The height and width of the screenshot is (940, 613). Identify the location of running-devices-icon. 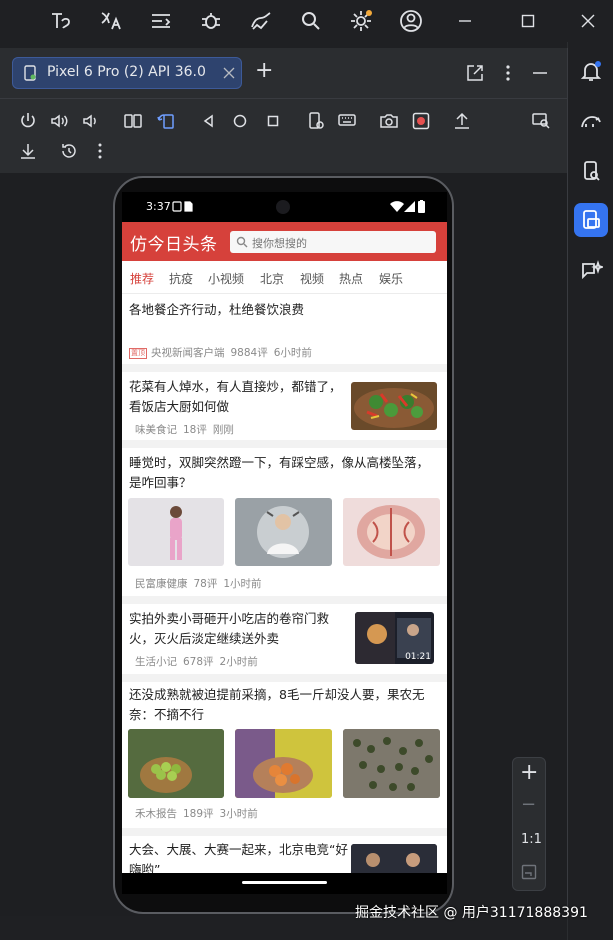
(591, 220).